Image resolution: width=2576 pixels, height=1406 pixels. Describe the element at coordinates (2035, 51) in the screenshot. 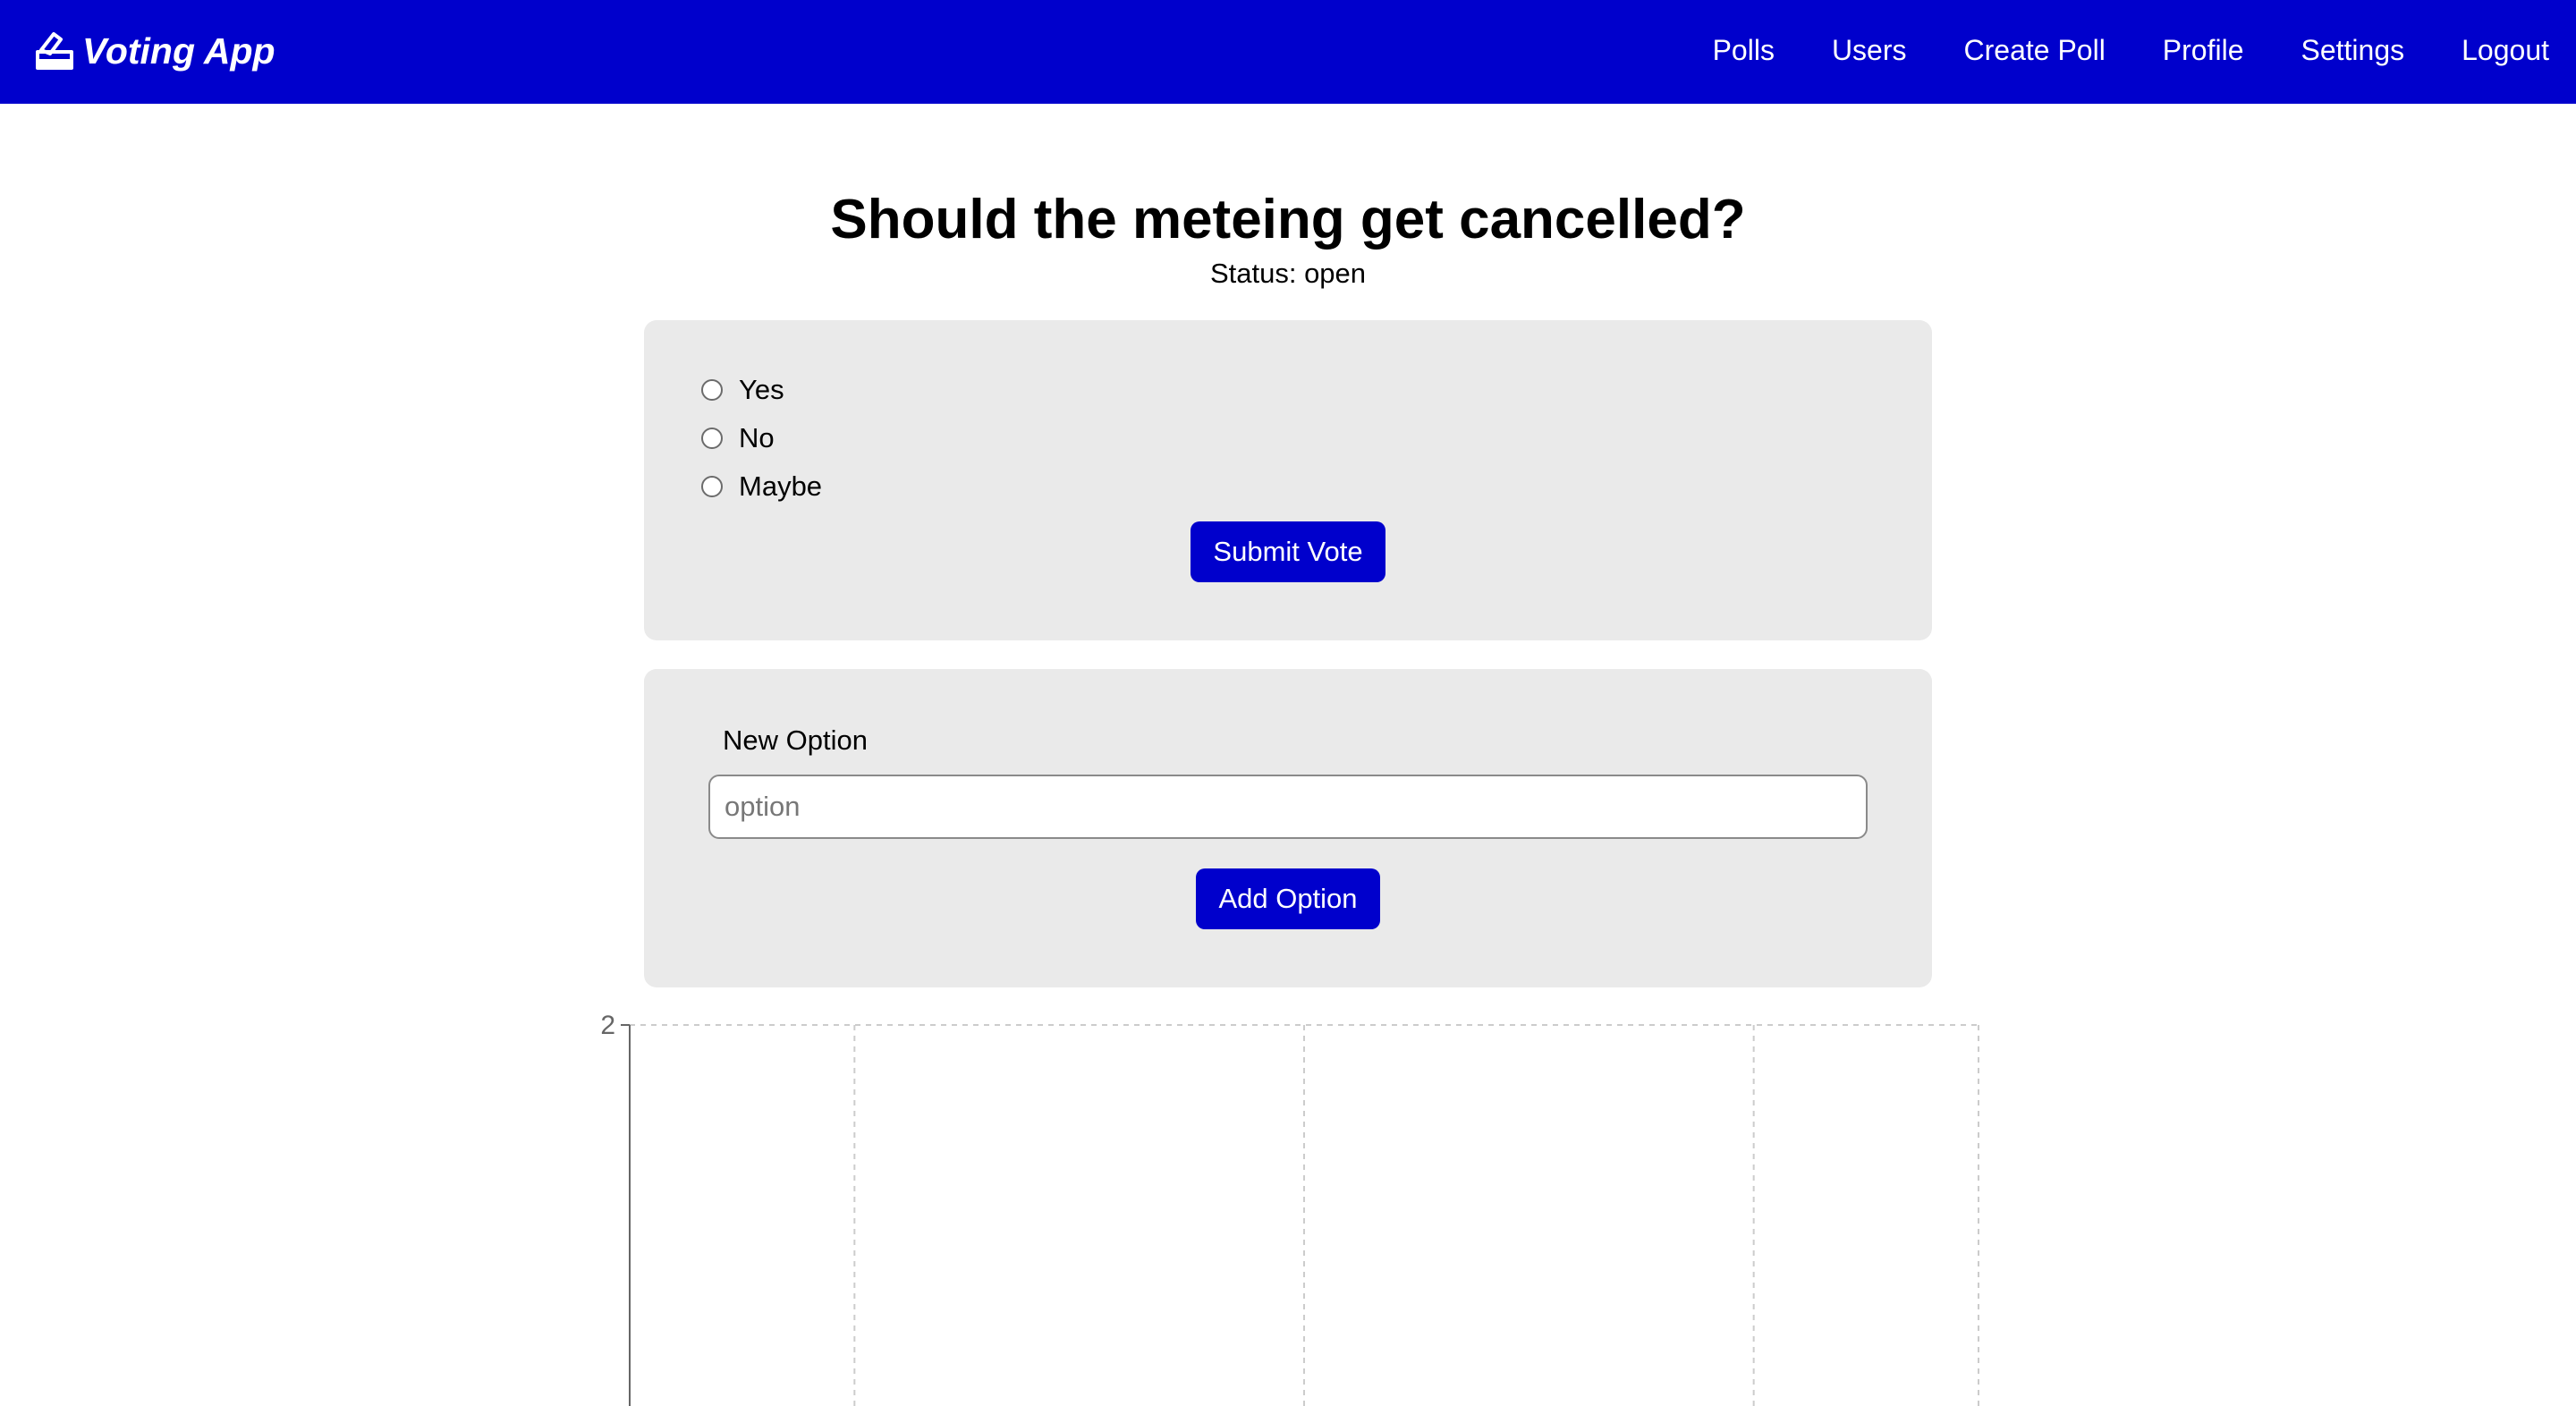

I see `nav-link-create-poll: Create Poll` at that location.